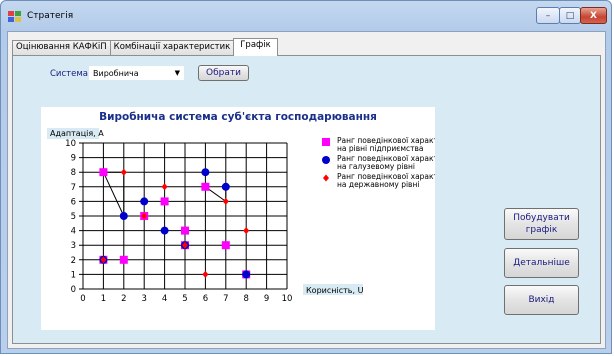  I want to click on x-tick-label: 9, so click(266, 299).